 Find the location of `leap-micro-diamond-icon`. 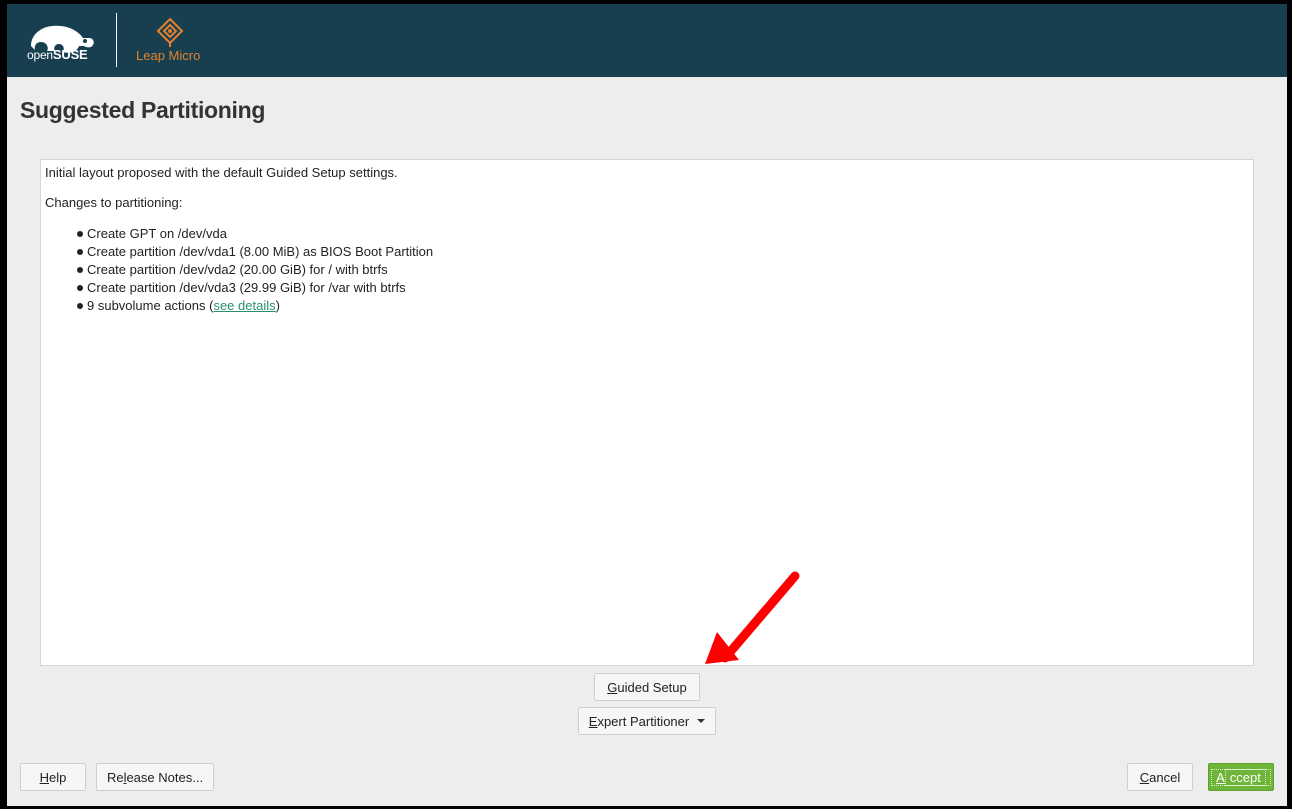

leap-micro-diamond-icon is located at coordinates (170, 32).